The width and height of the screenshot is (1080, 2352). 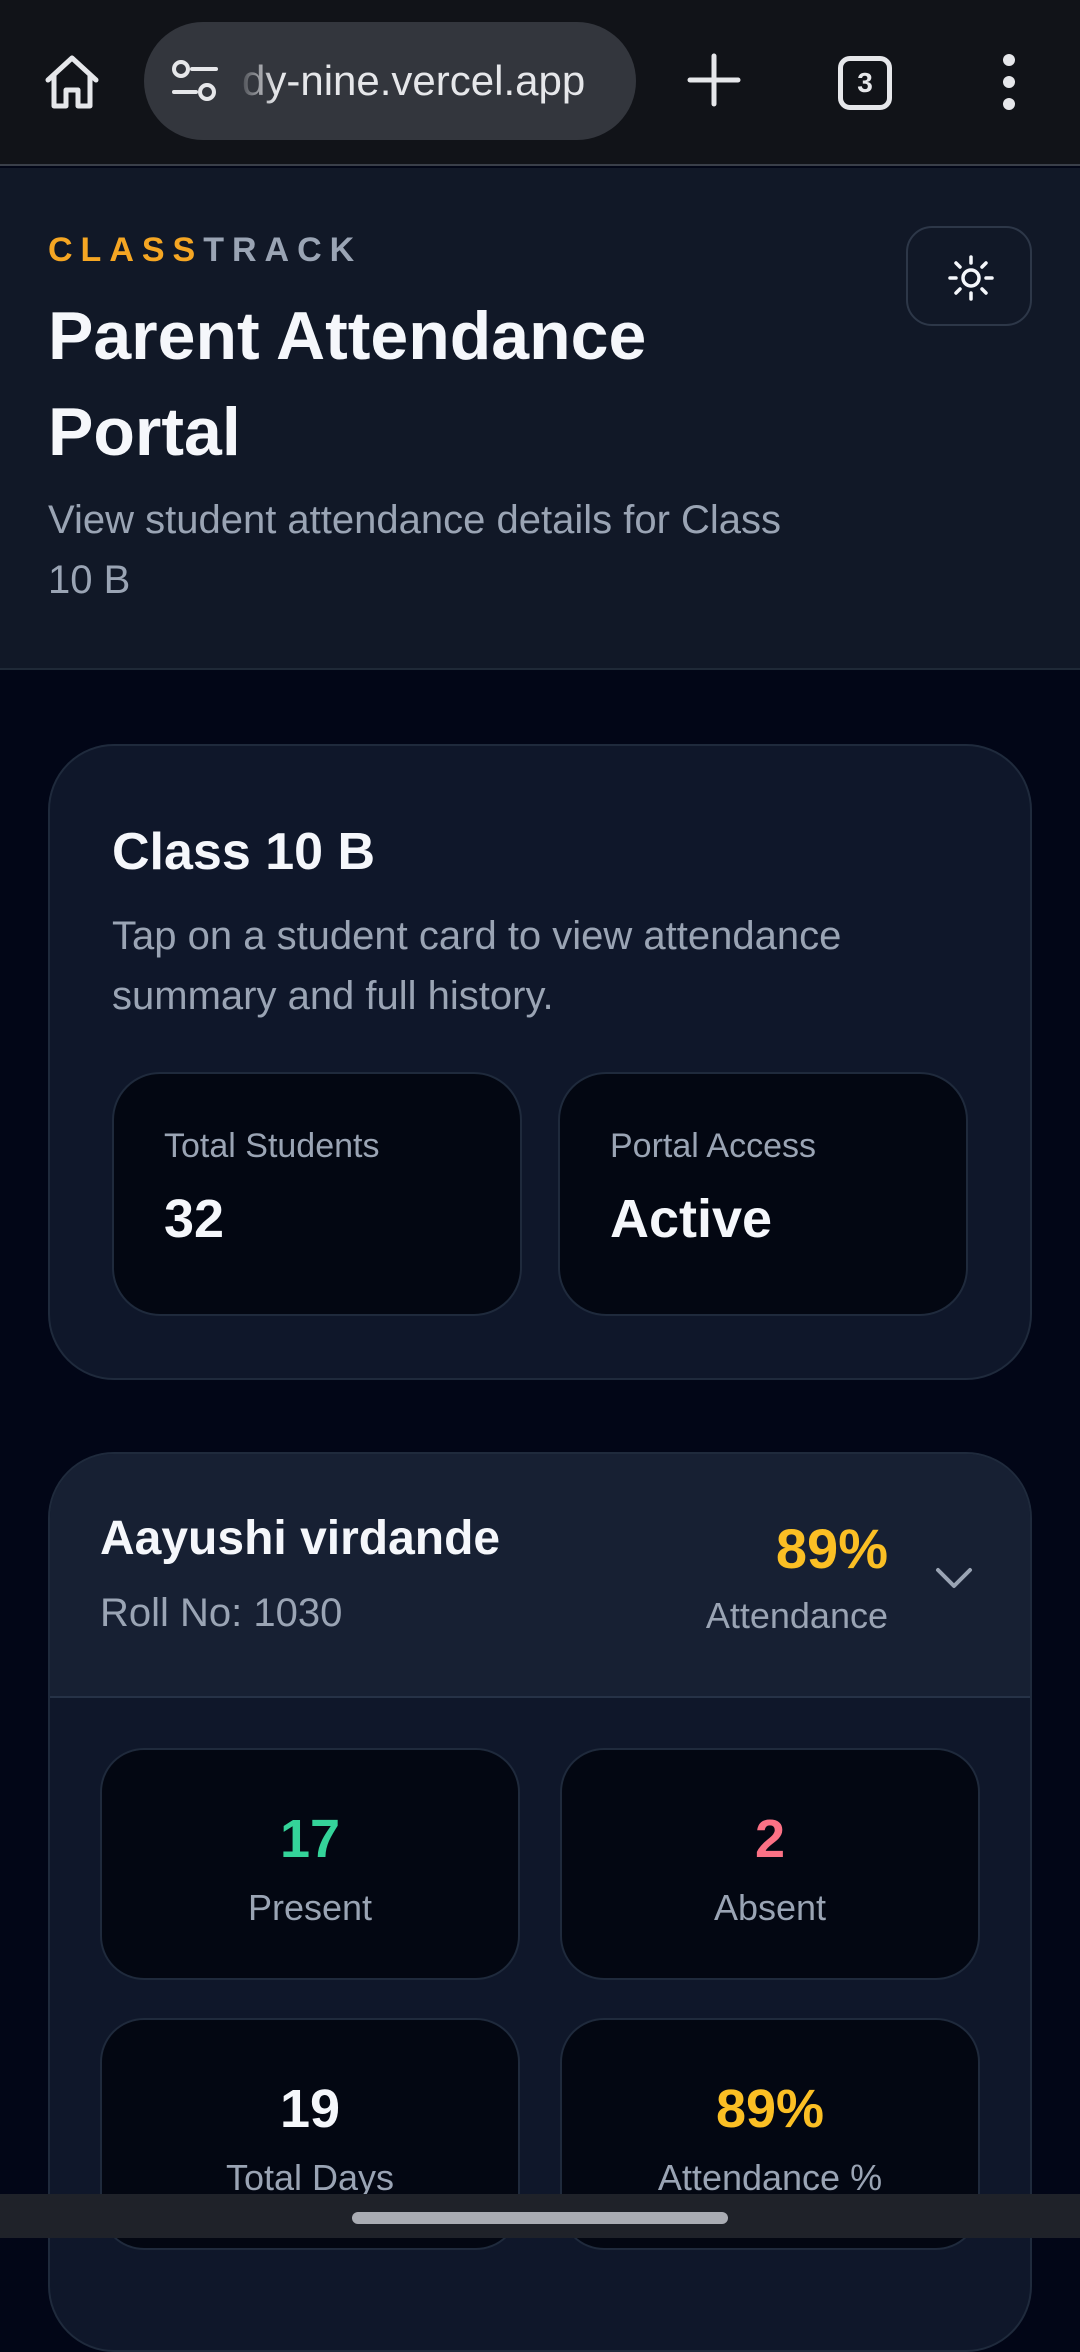 What do you see at coordinates (770, 2109) in the screenshot?
I see `metric-value: 89%` at bounding box center [770, 2109].